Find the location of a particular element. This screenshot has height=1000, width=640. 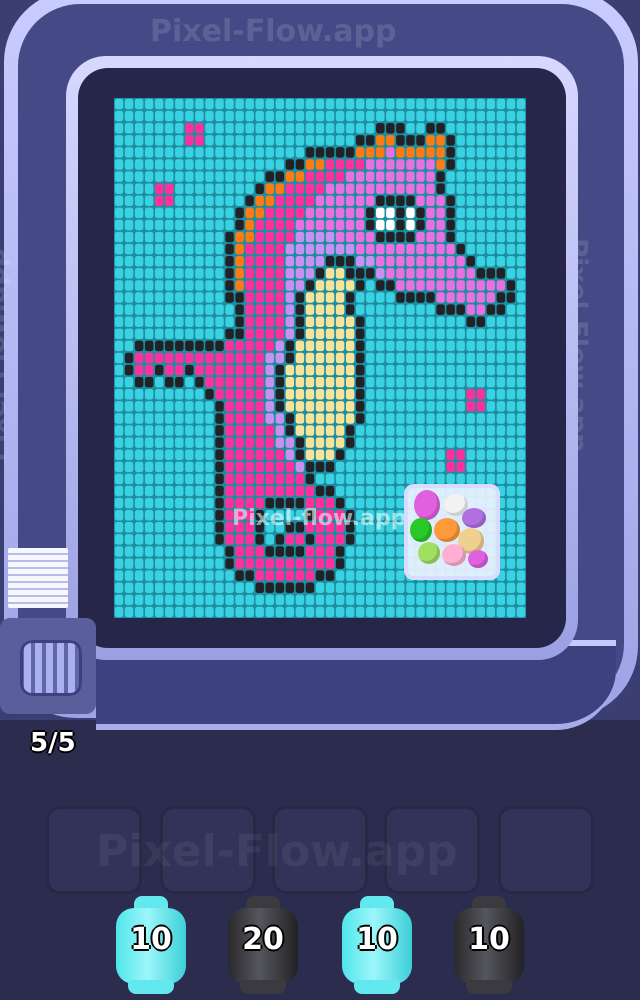

watermark-left: Pixel-Flow.app is located at coordinates (6, 355).